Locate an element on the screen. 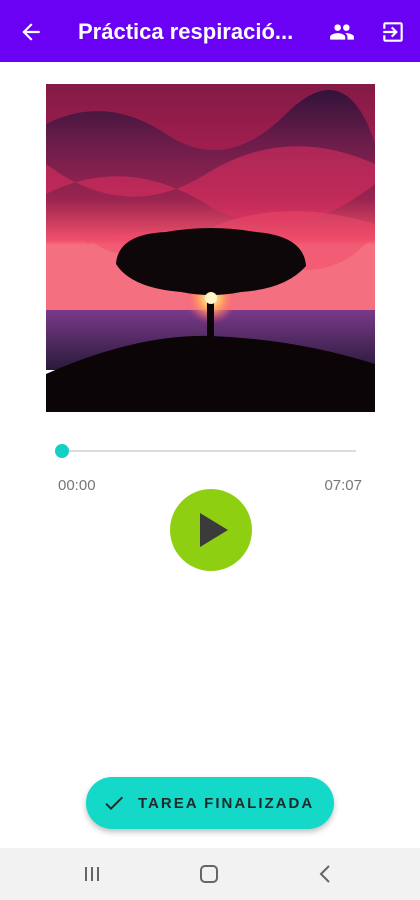 The image size is (420, 900). seek-track is located at coordinates (209, 451).